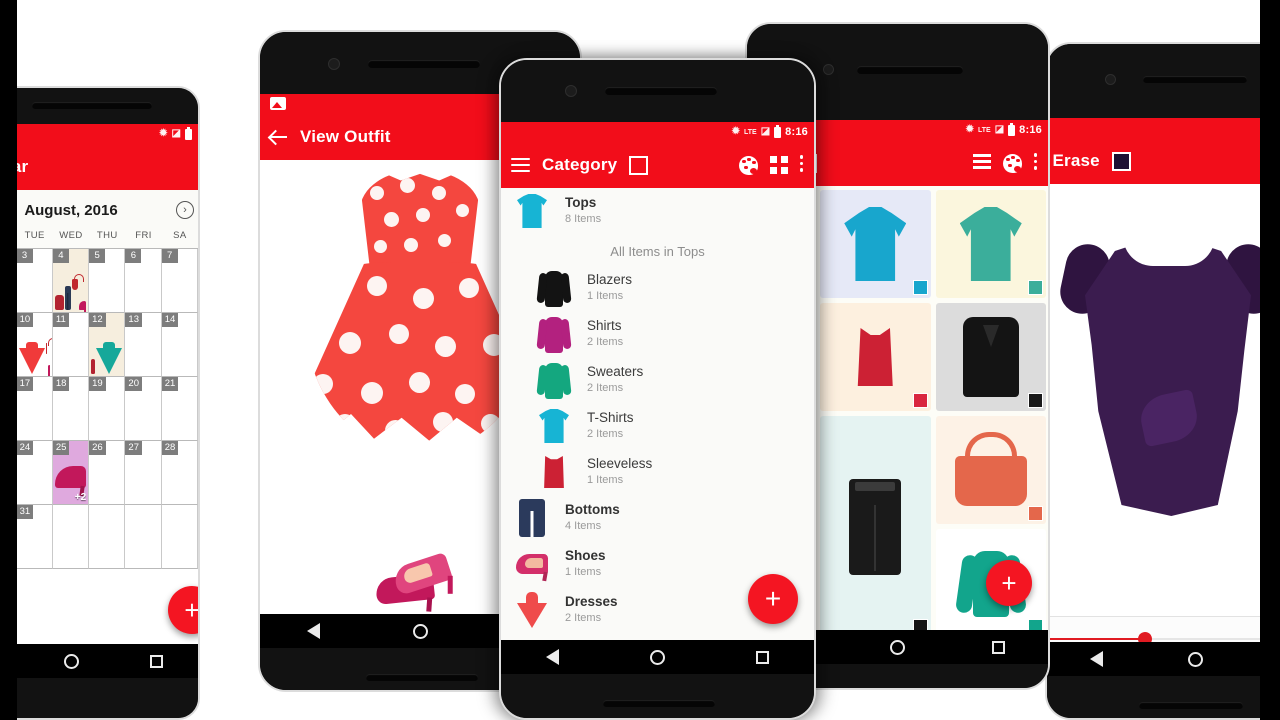 This screenshot has width=1280, height=720. What do you see at coordinates (185, 210) in the screenshot?
I see `next-month-button: ›` at bounding box center [185, 210].